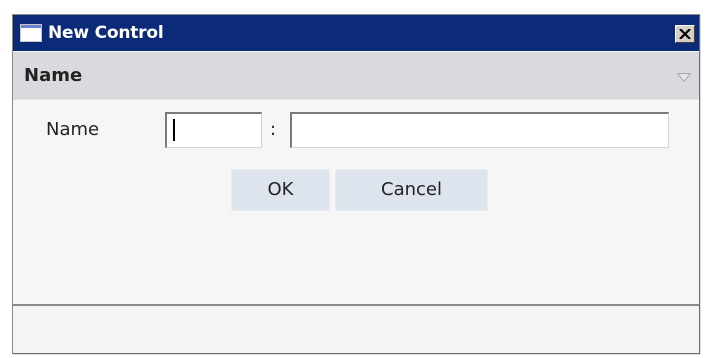 This screenshot has height=358, width=705. What do you see at coordinates (411, 190) in the screenshot?
I see `cancel-button: Cancel` at bounding box center [411, 190].